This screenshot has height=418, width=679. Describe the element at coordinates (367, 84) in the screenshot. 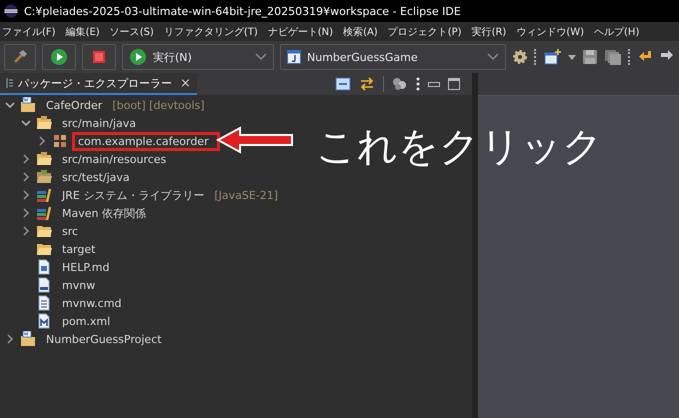

I see `link-with-editor-icon` at that location.